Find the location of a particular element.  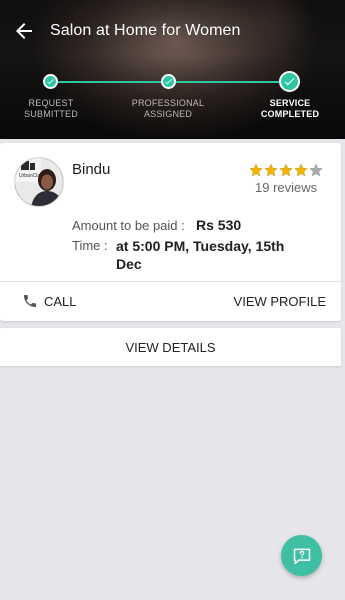

avatar-photo: UrbanClap is located at coordinates (39, 182).